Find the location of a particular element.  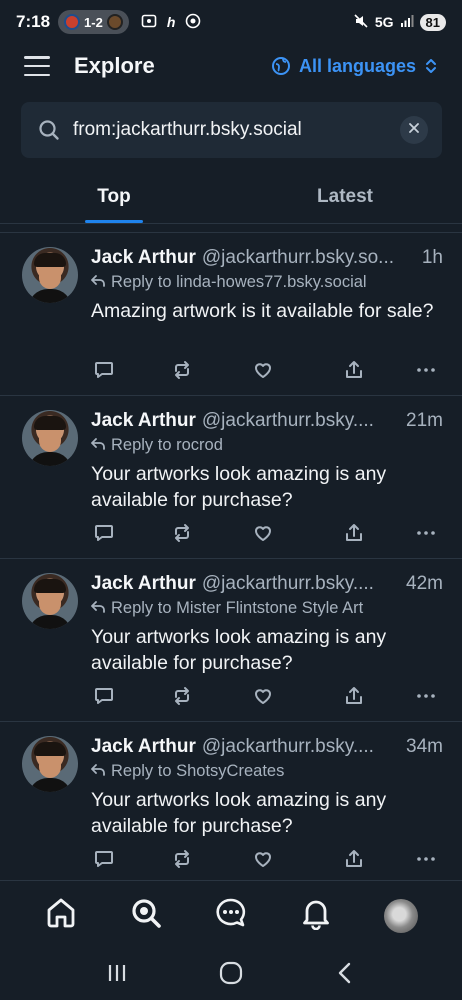

nav-notifications is located at coordinates (316, 916).